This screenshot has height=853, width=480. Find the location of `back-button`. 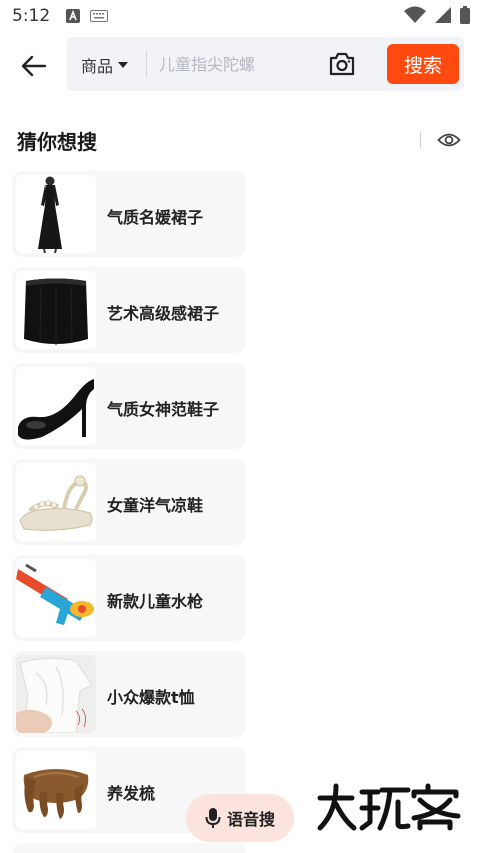

back-button is located at coordinates (34, 66).